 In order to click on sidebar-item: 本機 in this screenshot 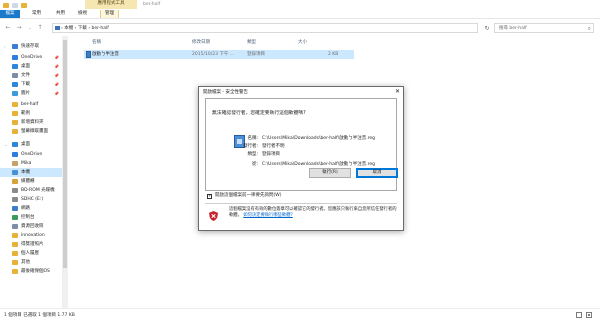, I will do `click(31, 172)`.